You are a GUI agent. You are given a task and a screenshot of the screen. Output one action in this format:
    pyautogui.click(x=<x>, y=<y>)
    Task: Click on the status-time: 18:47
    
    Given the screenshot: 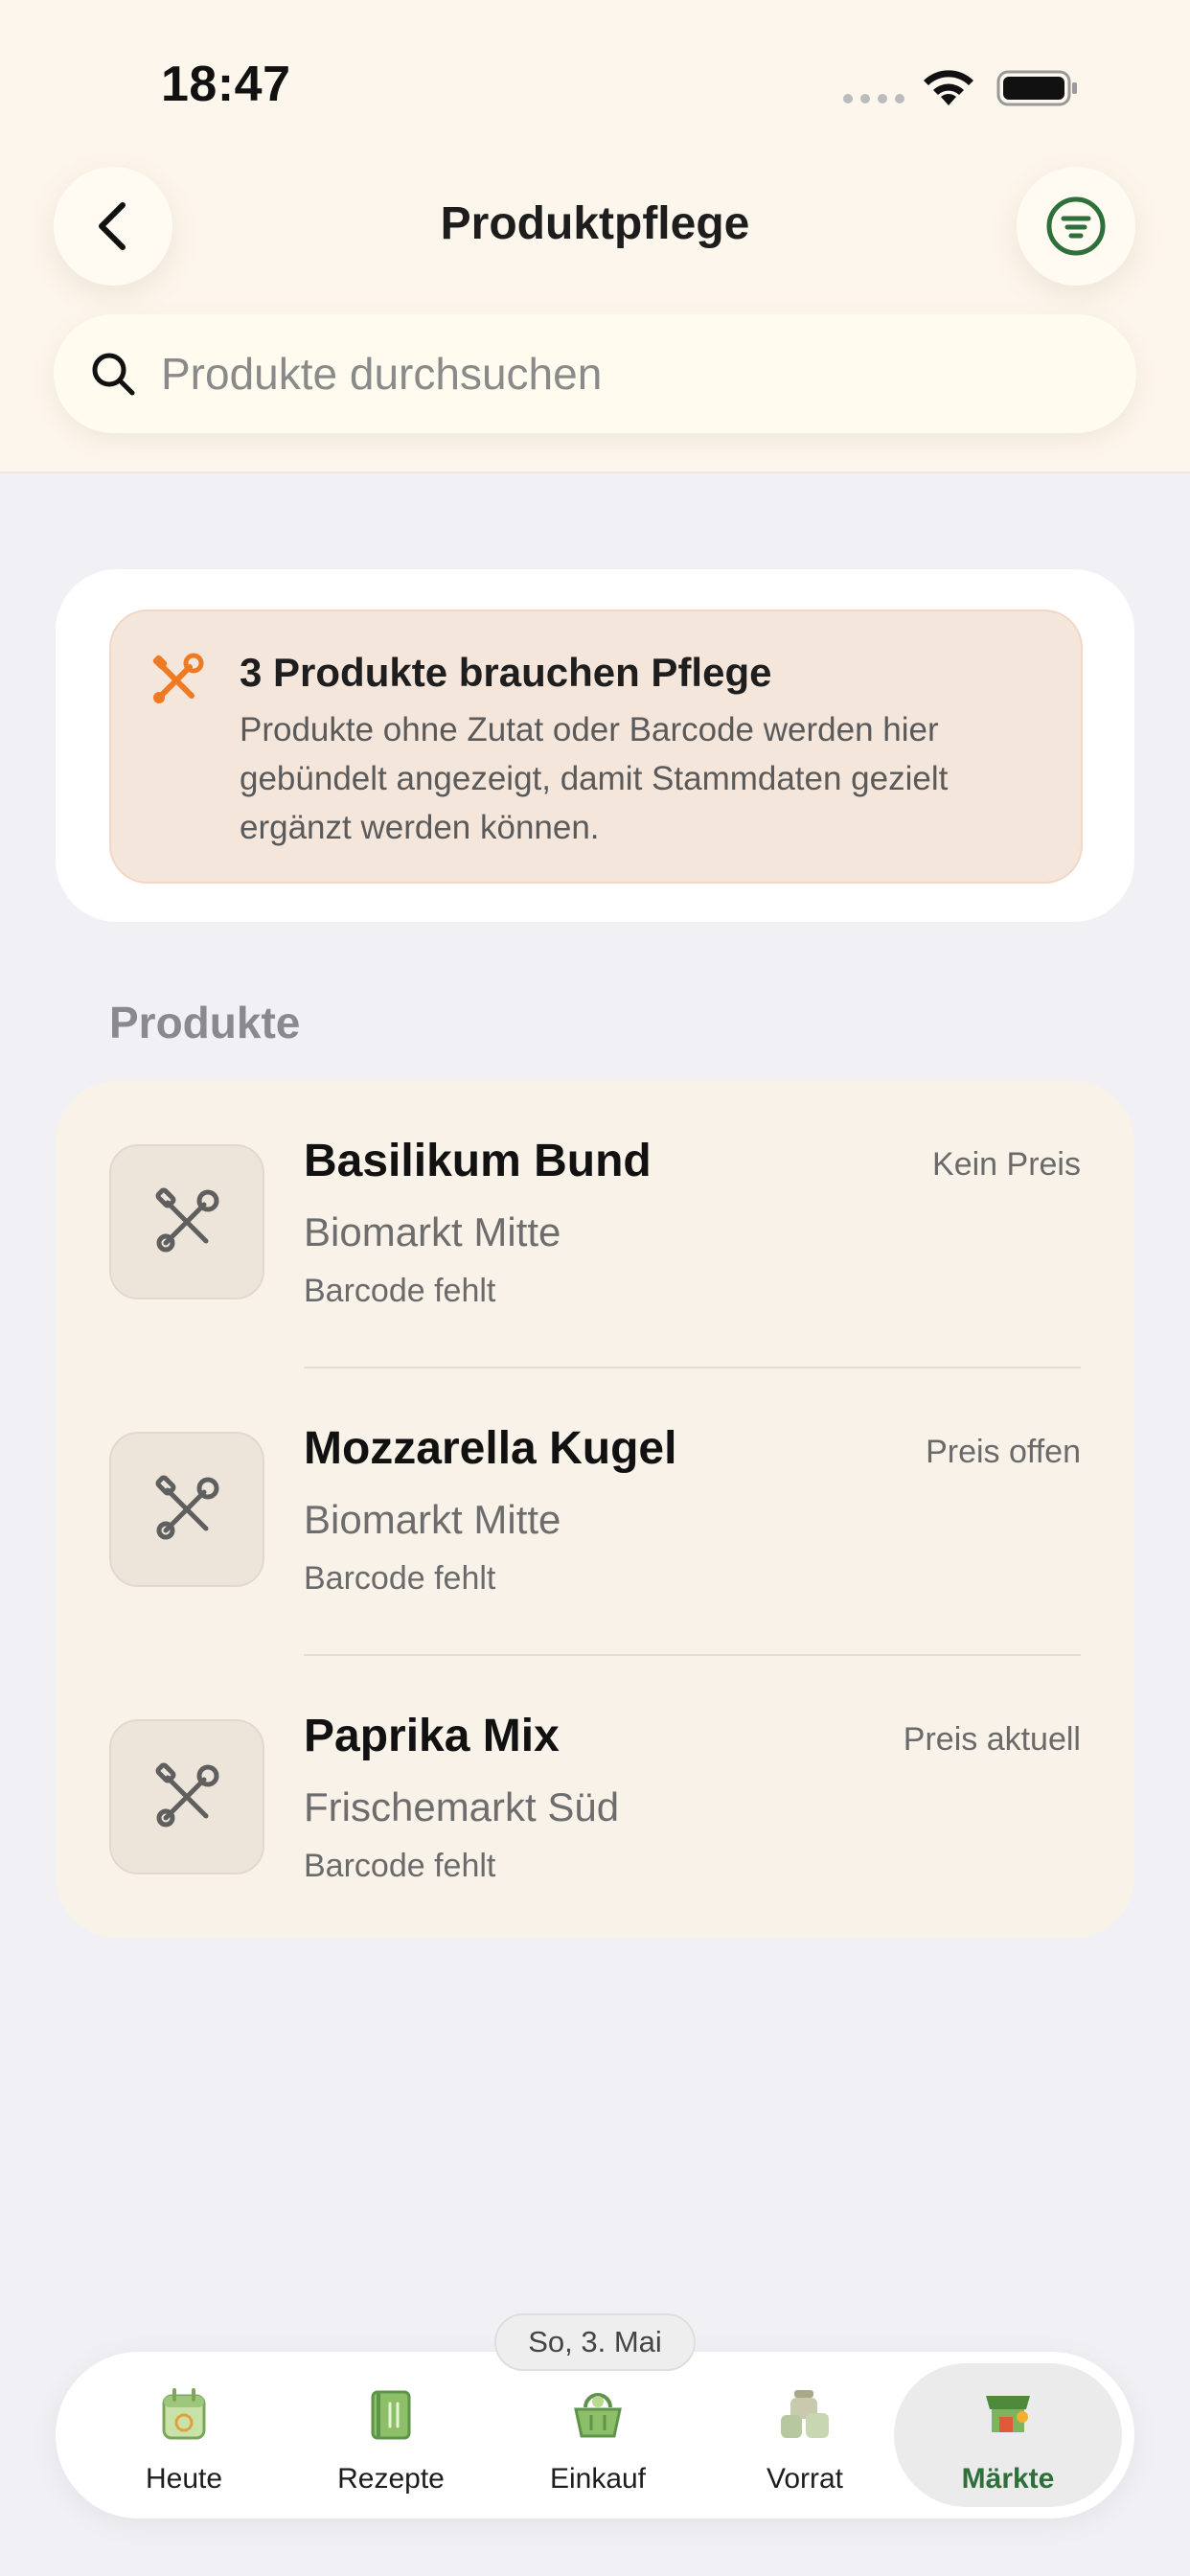 What is the action you would take?
    pyautogui.click(x=226, y=85)
    